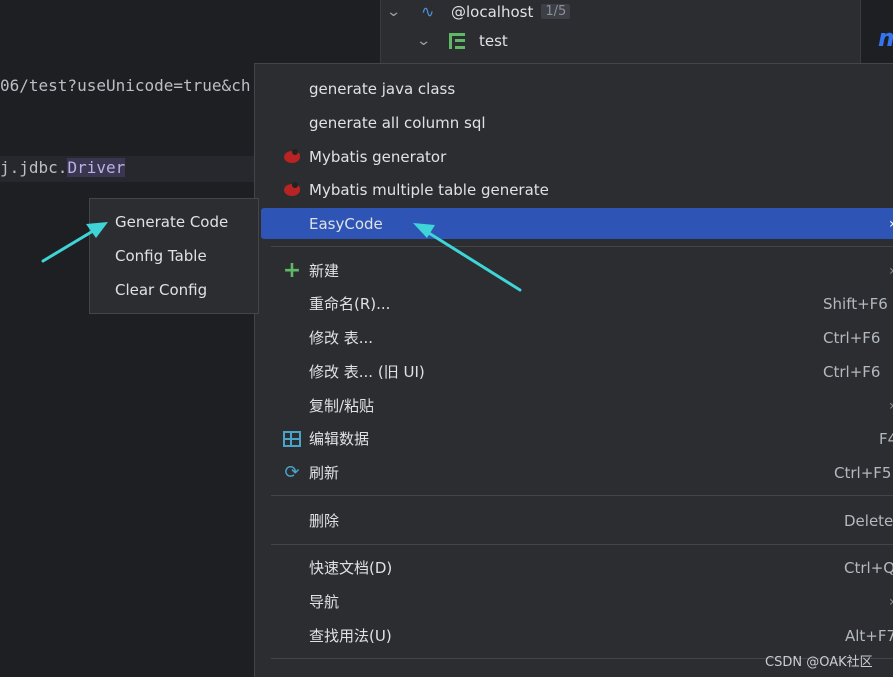 The width and height of the screenshot is (893, 677). Describe the element at coordinates (819, 662) in the screenshot. I see `watermark: CSDN @OAK社区` at that location.